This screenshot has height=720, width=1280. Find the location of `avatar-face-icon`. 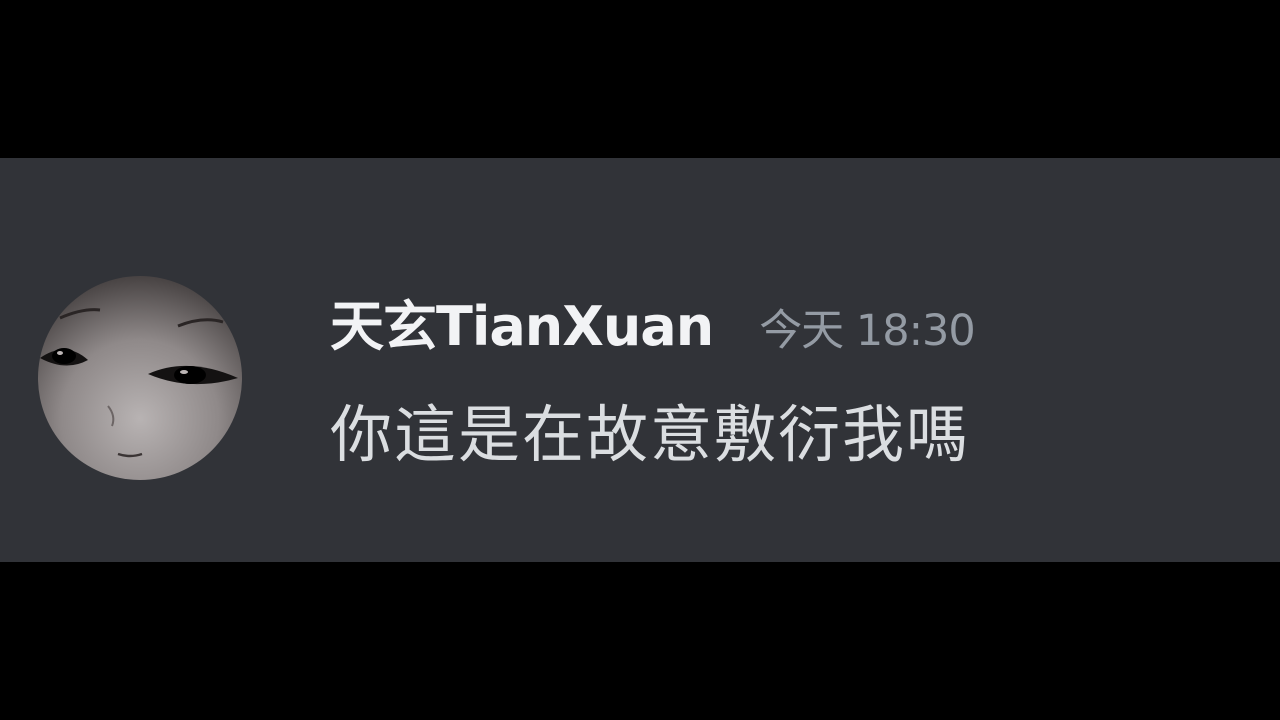

avatar-face-icon is located at coordinates (139, 383).